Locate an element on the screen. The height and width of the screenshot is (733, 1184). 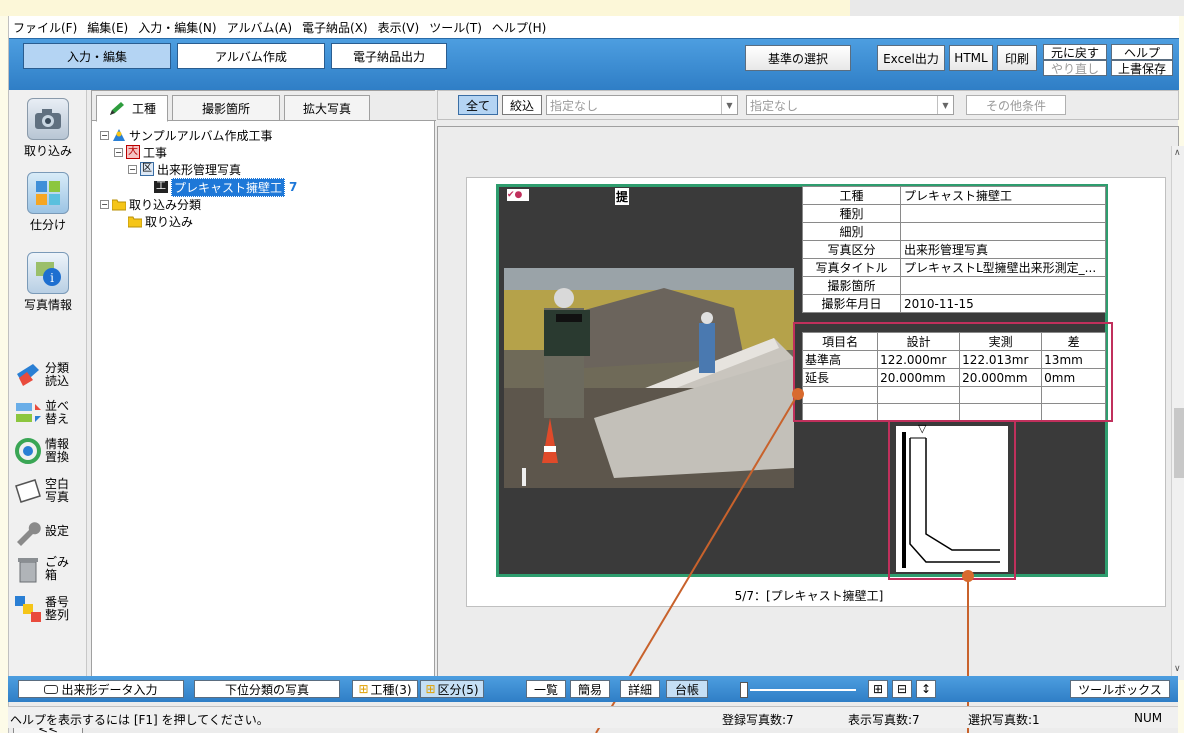
view-list-button: 一覧 is located at coordinates (546, 689).